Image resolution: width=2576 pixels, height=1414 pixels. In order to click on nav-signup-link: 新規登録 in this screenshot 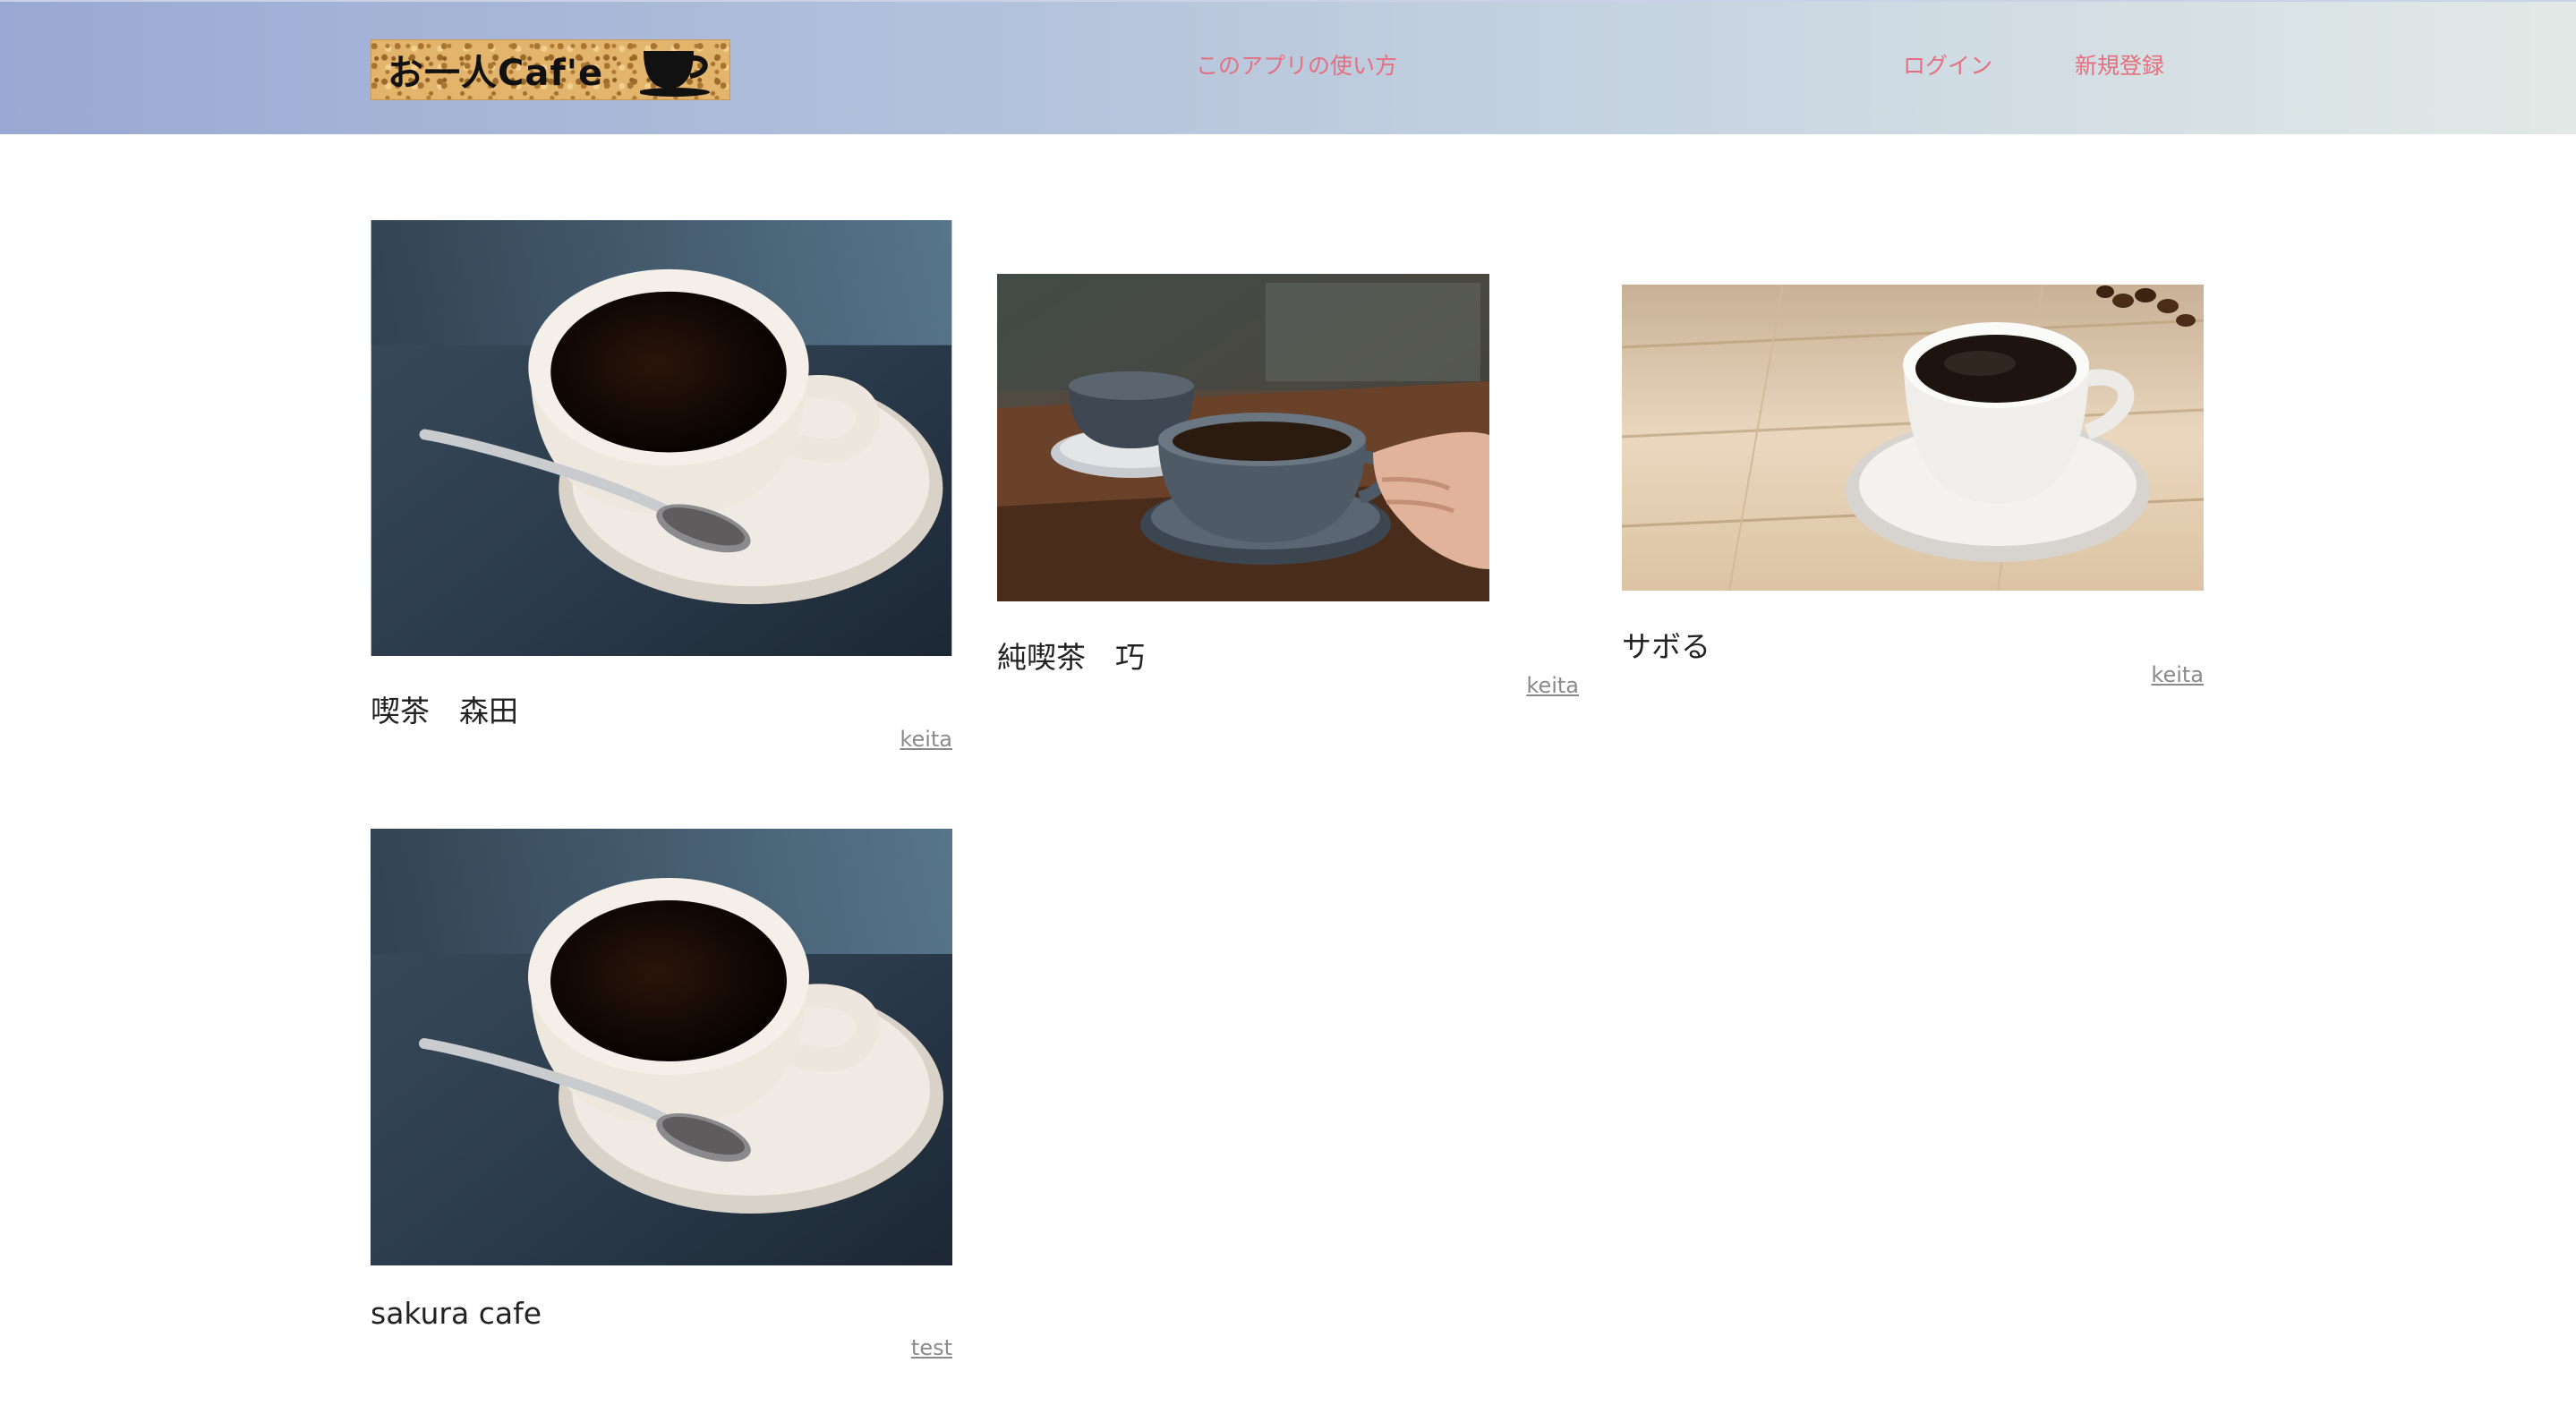, I will do `click(2119, 66)`.